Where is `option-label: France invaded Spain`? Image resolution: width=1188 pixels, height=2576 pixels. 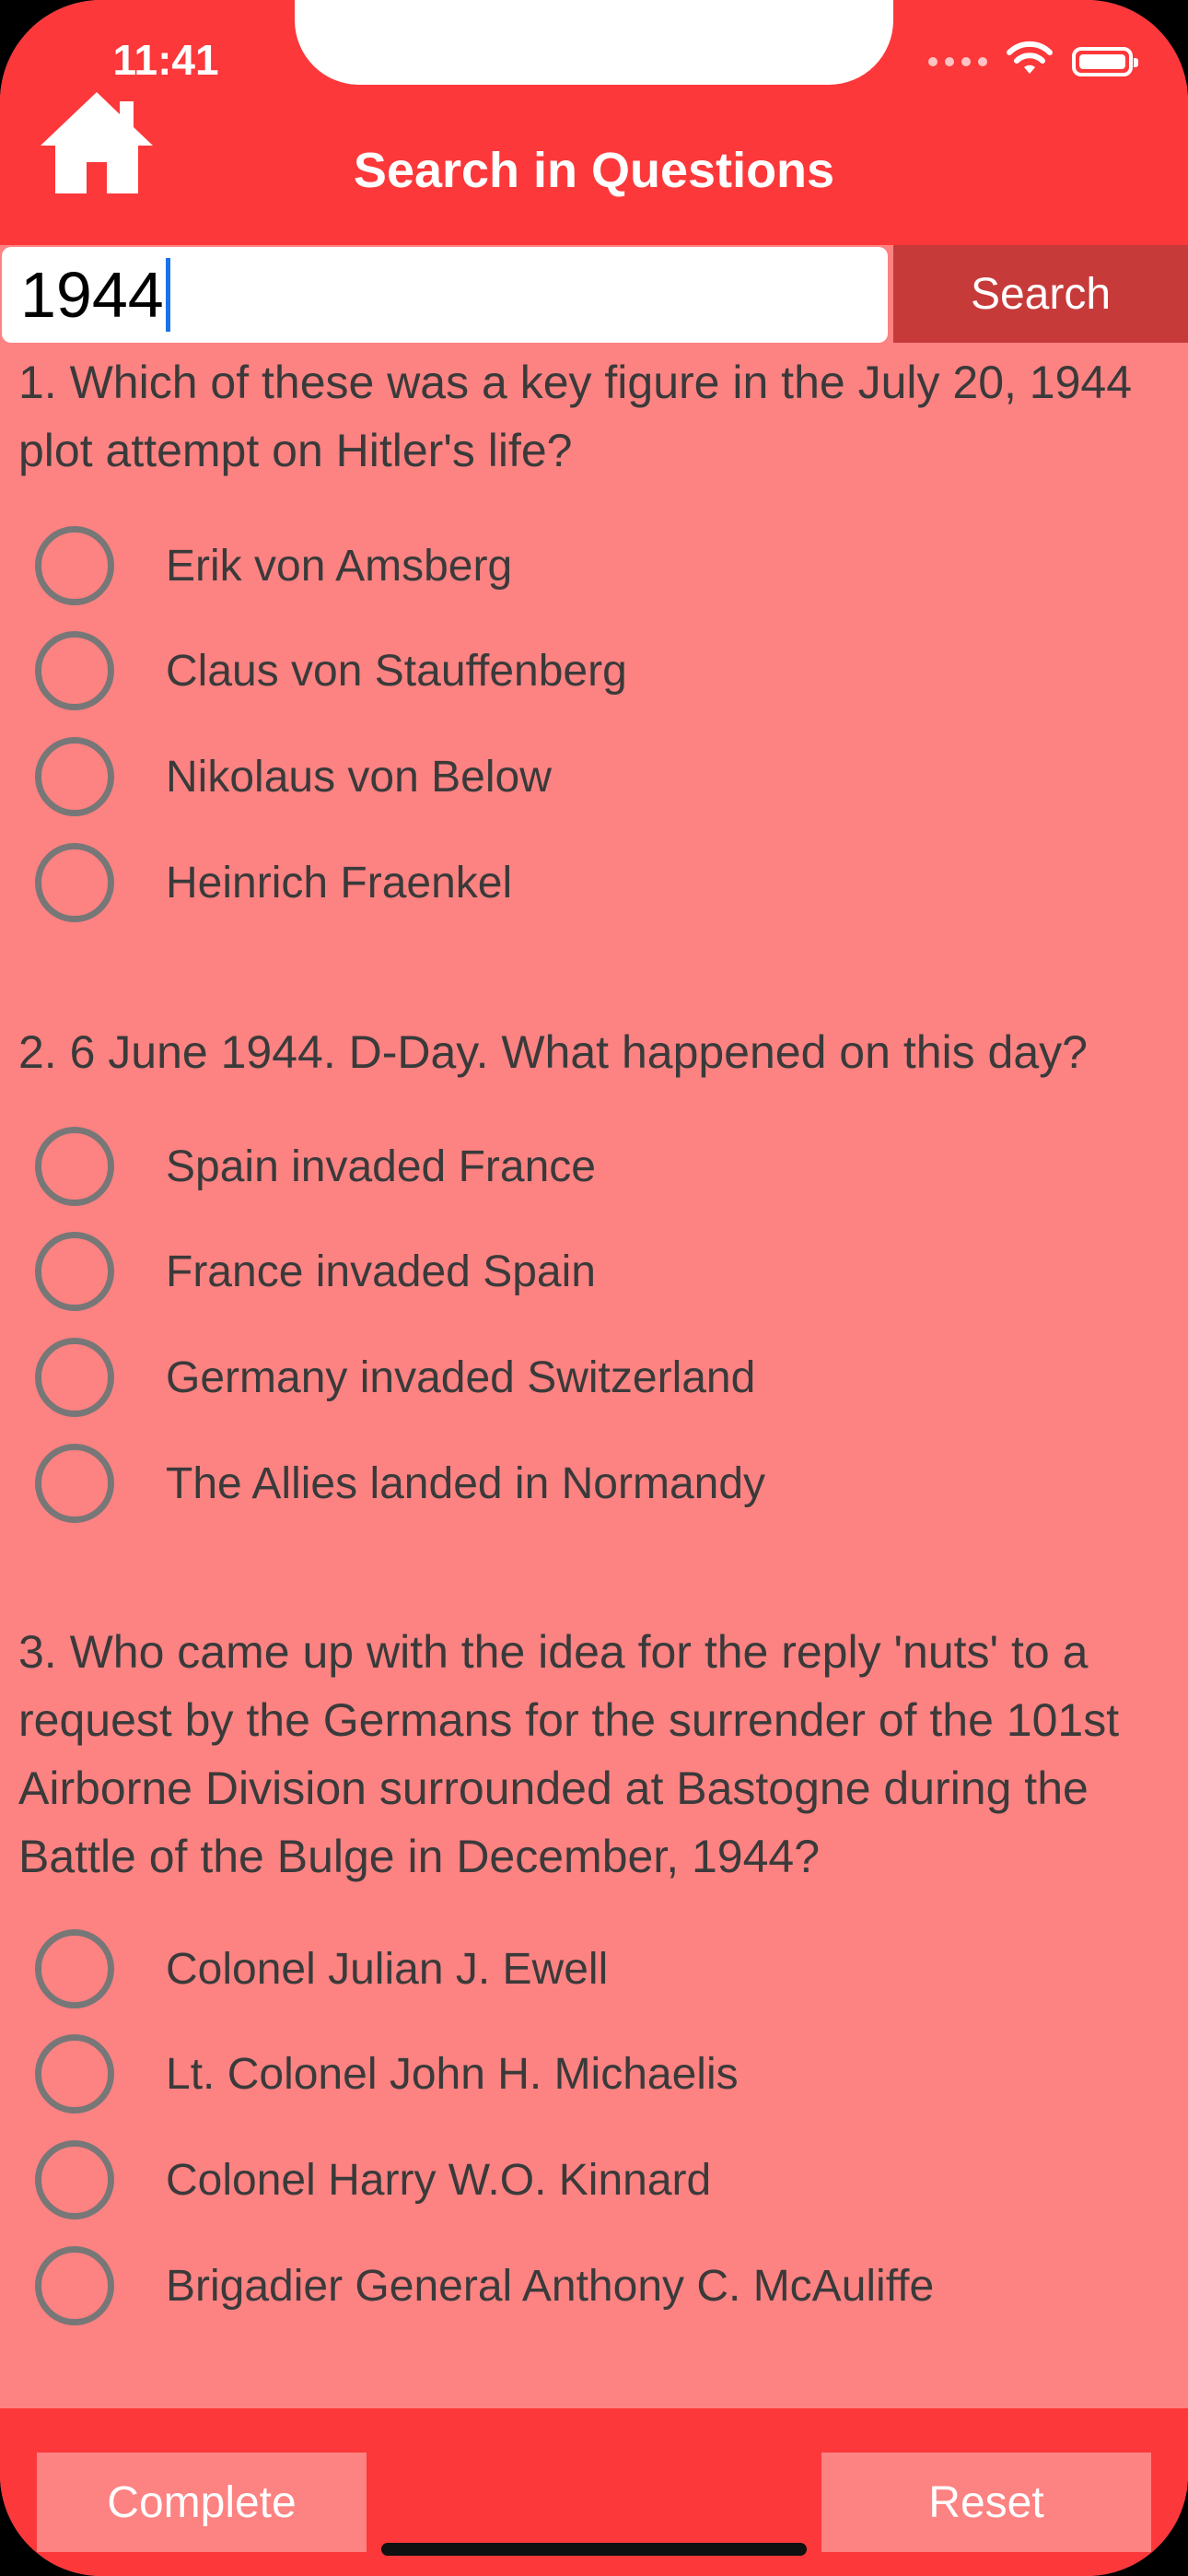
option-label: France invaded Spain is located at coordinates (381, 1271).